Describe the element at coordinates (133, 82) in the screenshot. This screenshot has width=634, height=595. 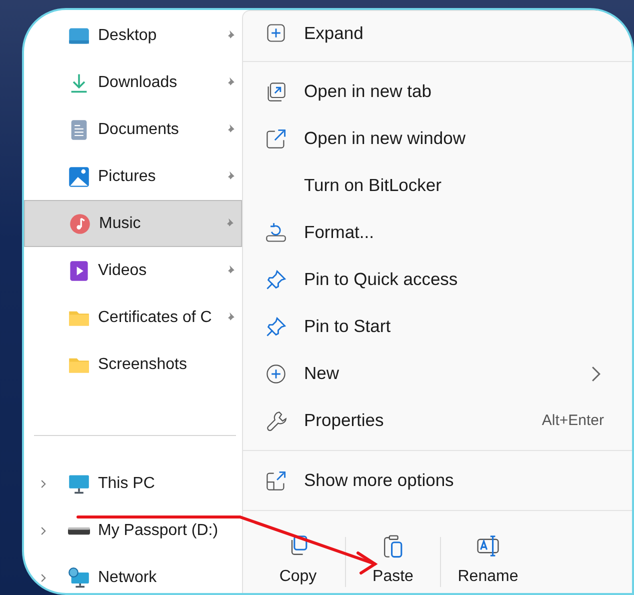
I see `sidebar-item: Downloads` at that location.